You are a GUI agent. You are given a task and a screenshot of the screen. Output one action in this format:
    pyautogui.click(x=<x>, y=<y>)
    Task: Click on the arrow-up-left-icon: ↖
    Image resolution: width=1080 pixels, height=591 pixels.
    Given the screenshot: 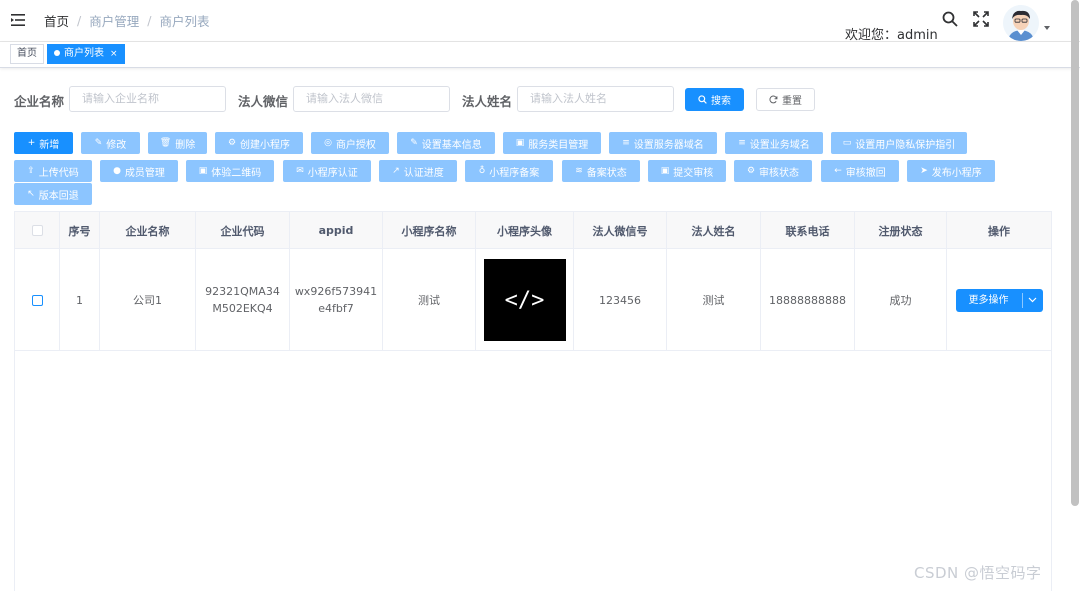 What is the action you would take?
    pyautogui.click(x=31, y=194)
    